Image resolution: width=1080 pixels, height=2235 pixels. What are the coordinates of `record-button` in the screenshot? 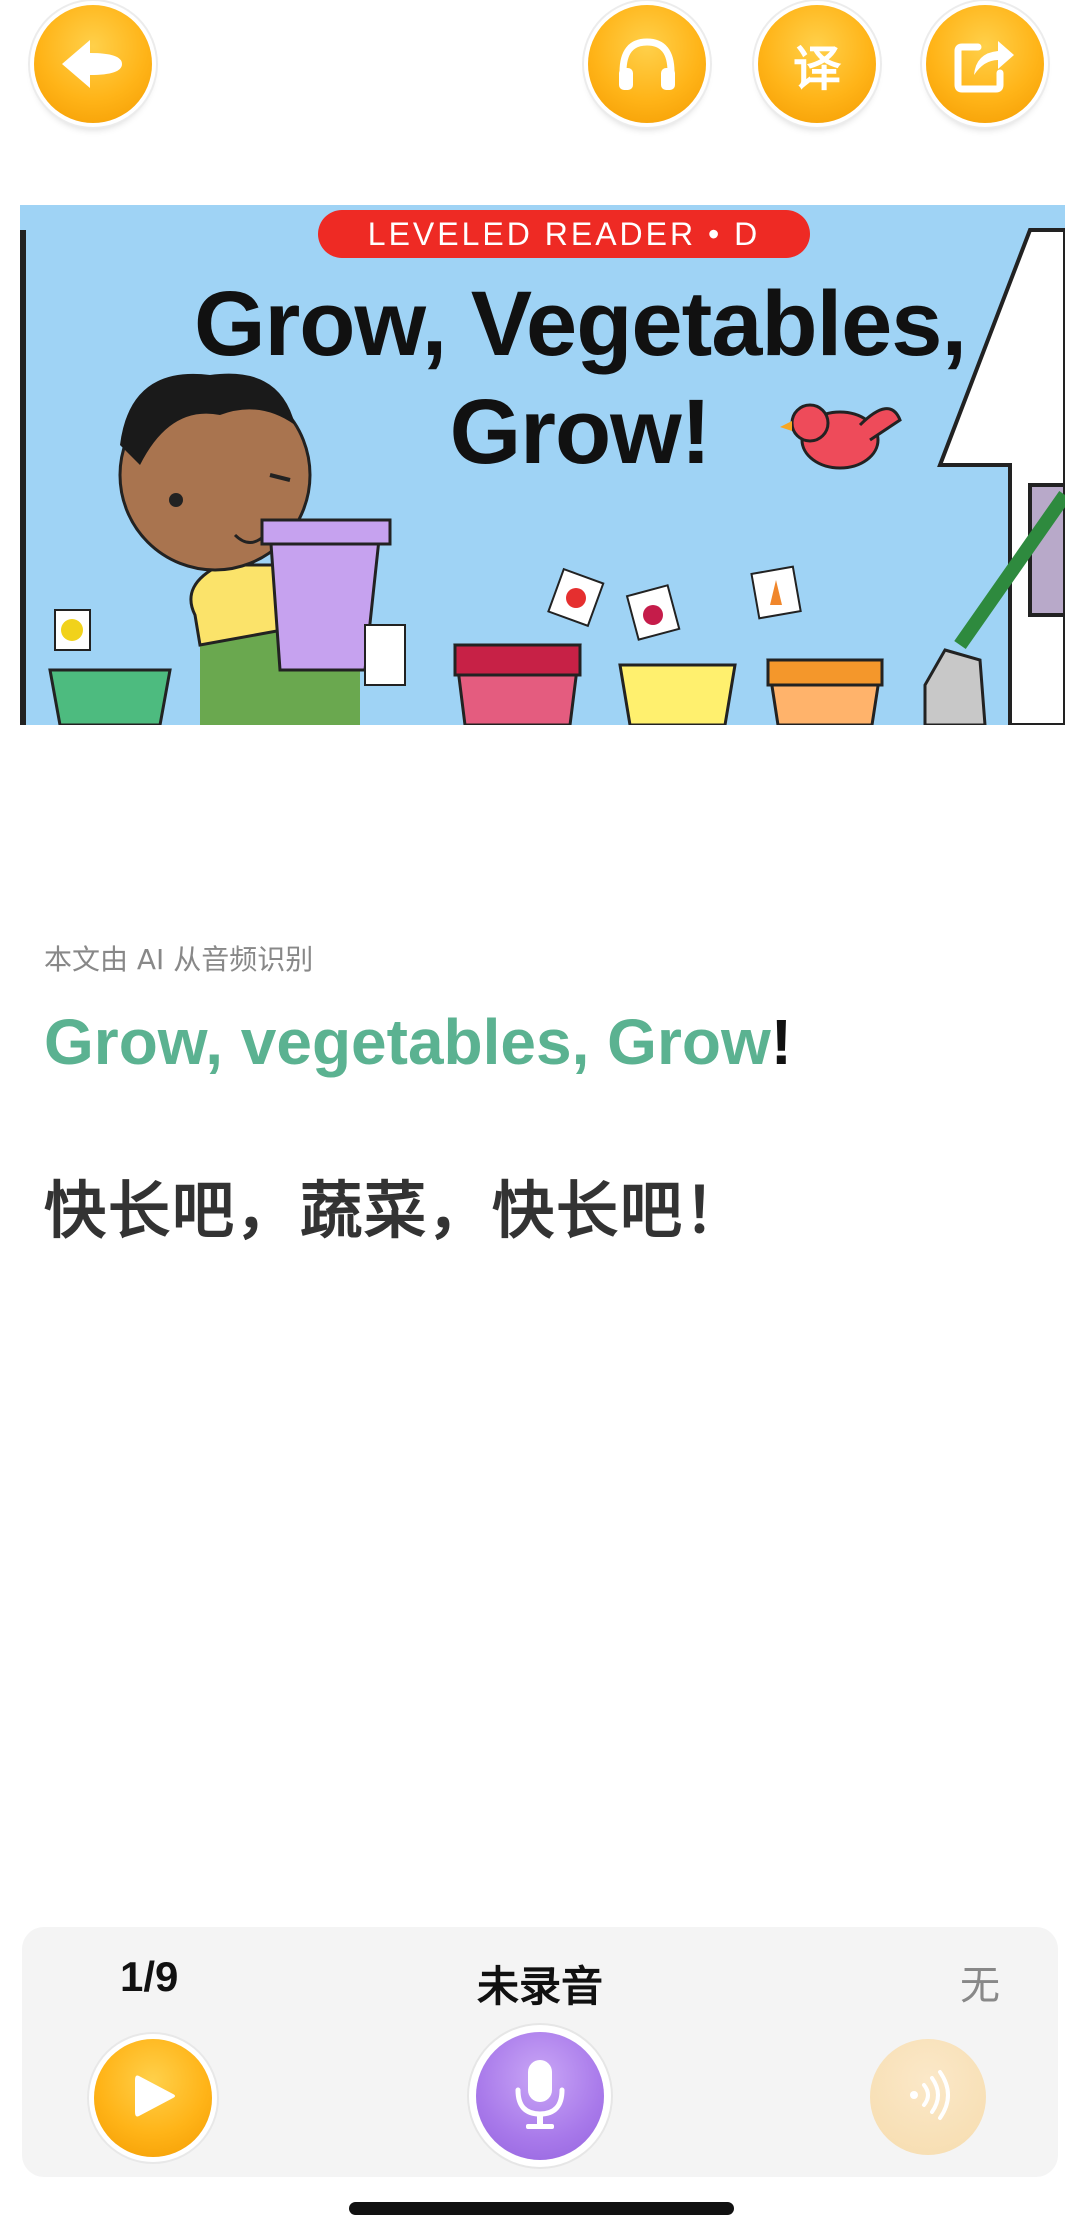 It's located at (540, 2096).